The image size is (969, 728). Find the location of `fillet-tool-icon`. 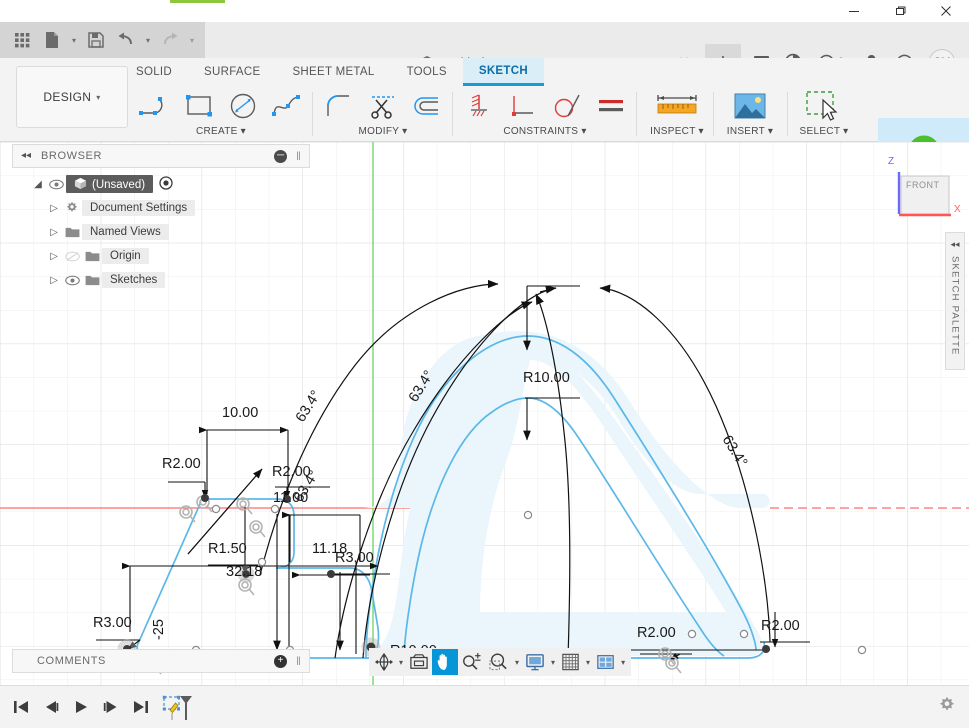

fillet-tool-icon is located at coordinates (339, 106).